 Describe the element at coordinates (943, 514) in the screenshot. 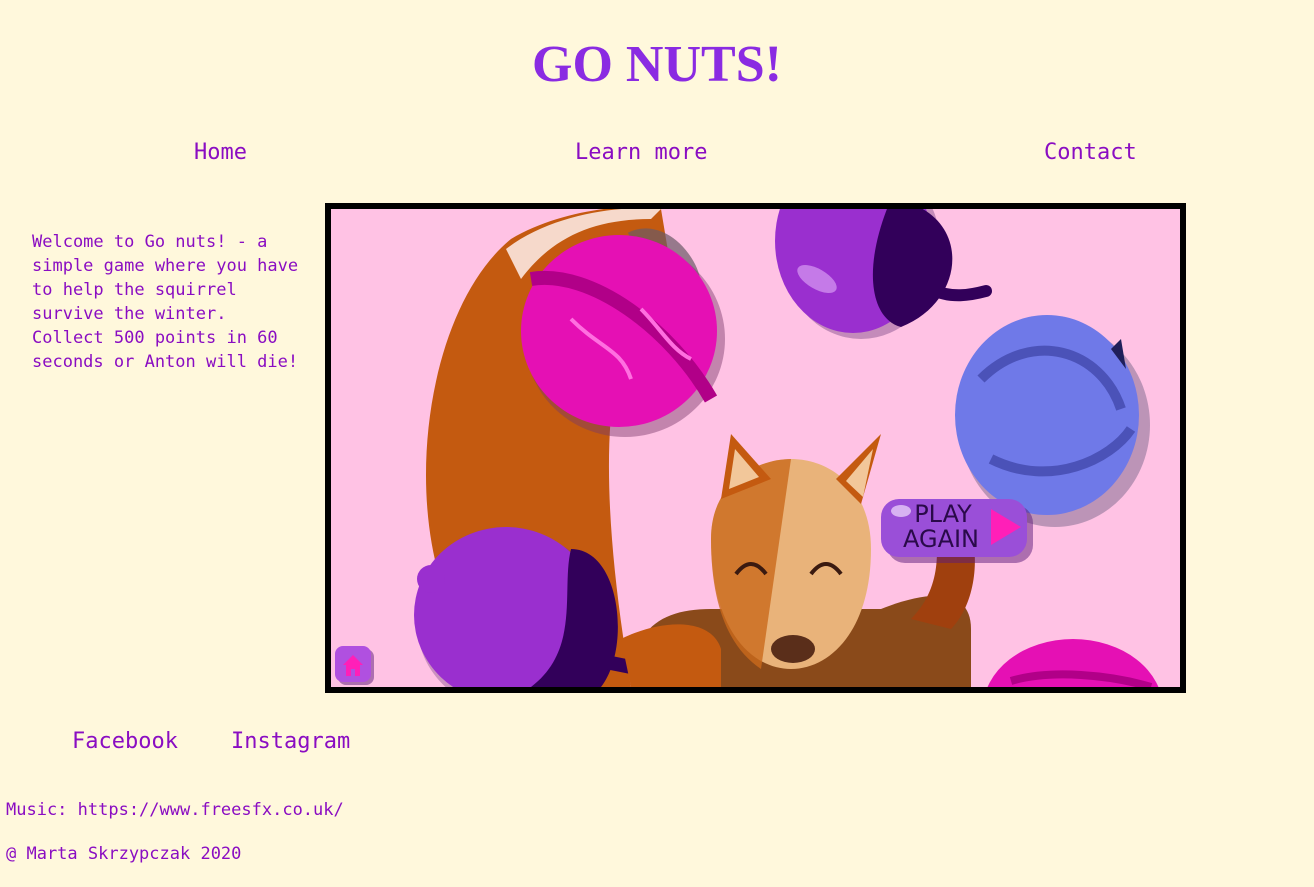

I see `play-again-line1: PLAY` at that location.